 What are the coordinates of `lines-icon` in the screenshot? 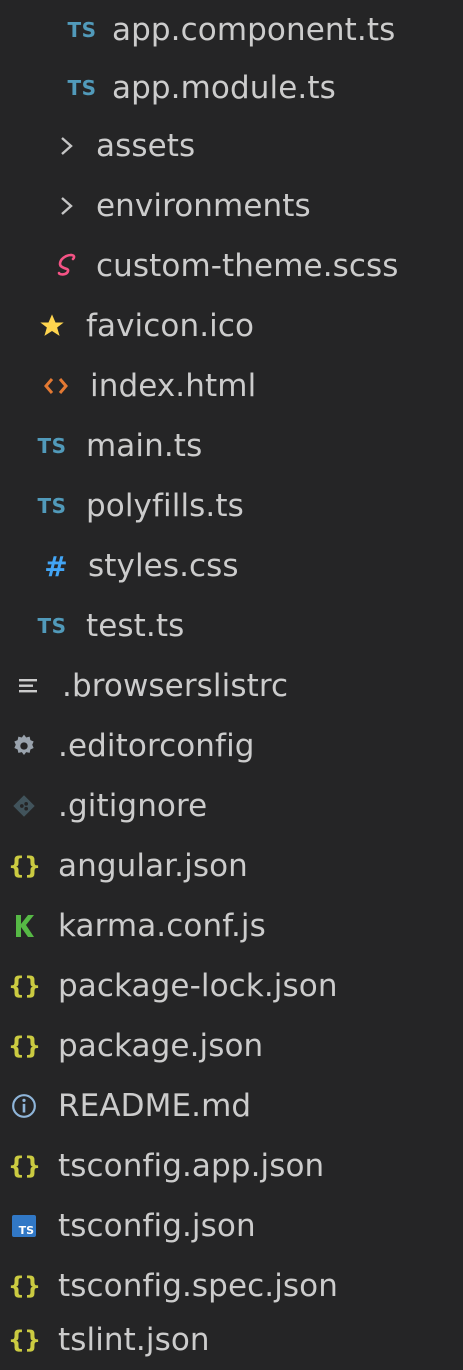 It's located at (28, 686).